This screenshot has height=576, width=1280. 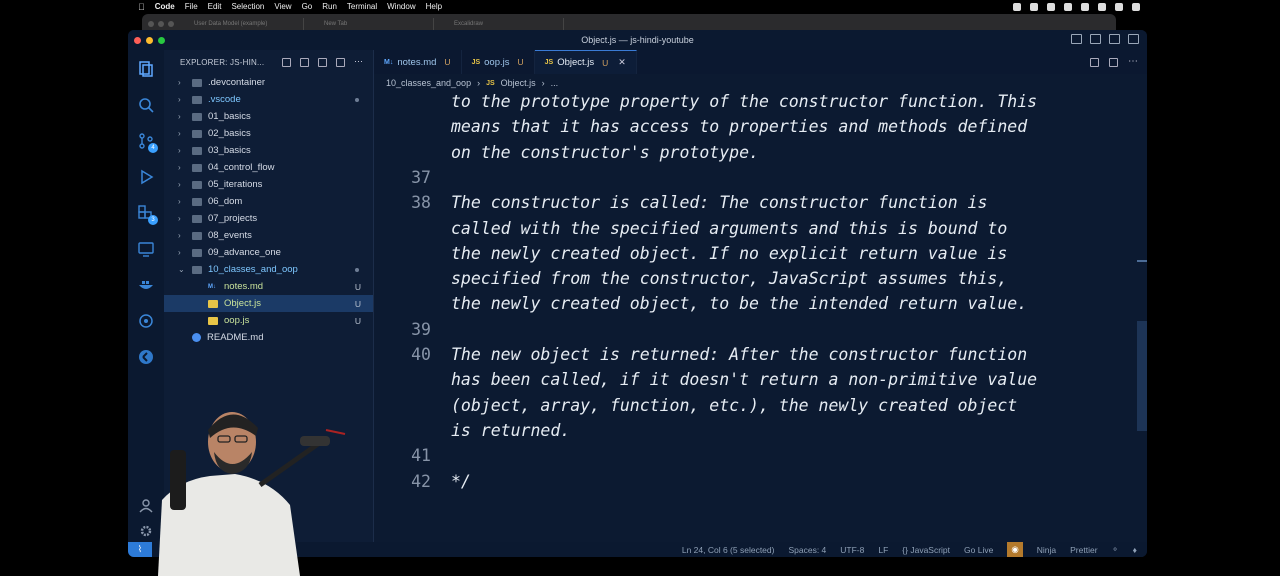 I want to click on feedback-icon: ⚬, so click(x=1115, y=549).